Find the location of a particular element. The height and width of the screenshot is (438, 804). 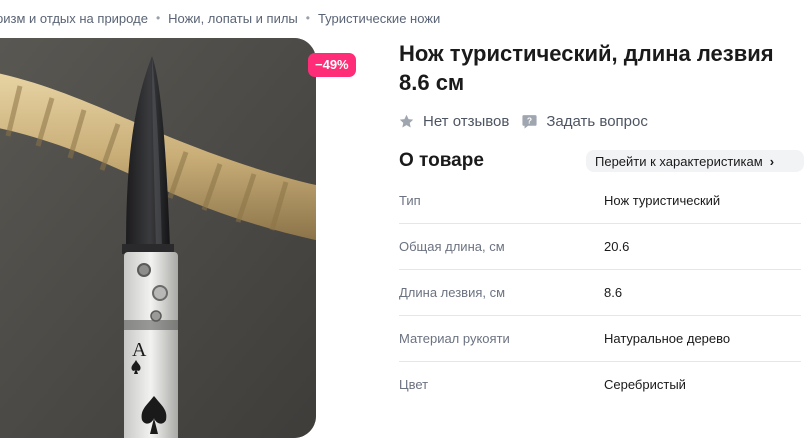

spec-key: Тип is located at coordinates (410, 200).